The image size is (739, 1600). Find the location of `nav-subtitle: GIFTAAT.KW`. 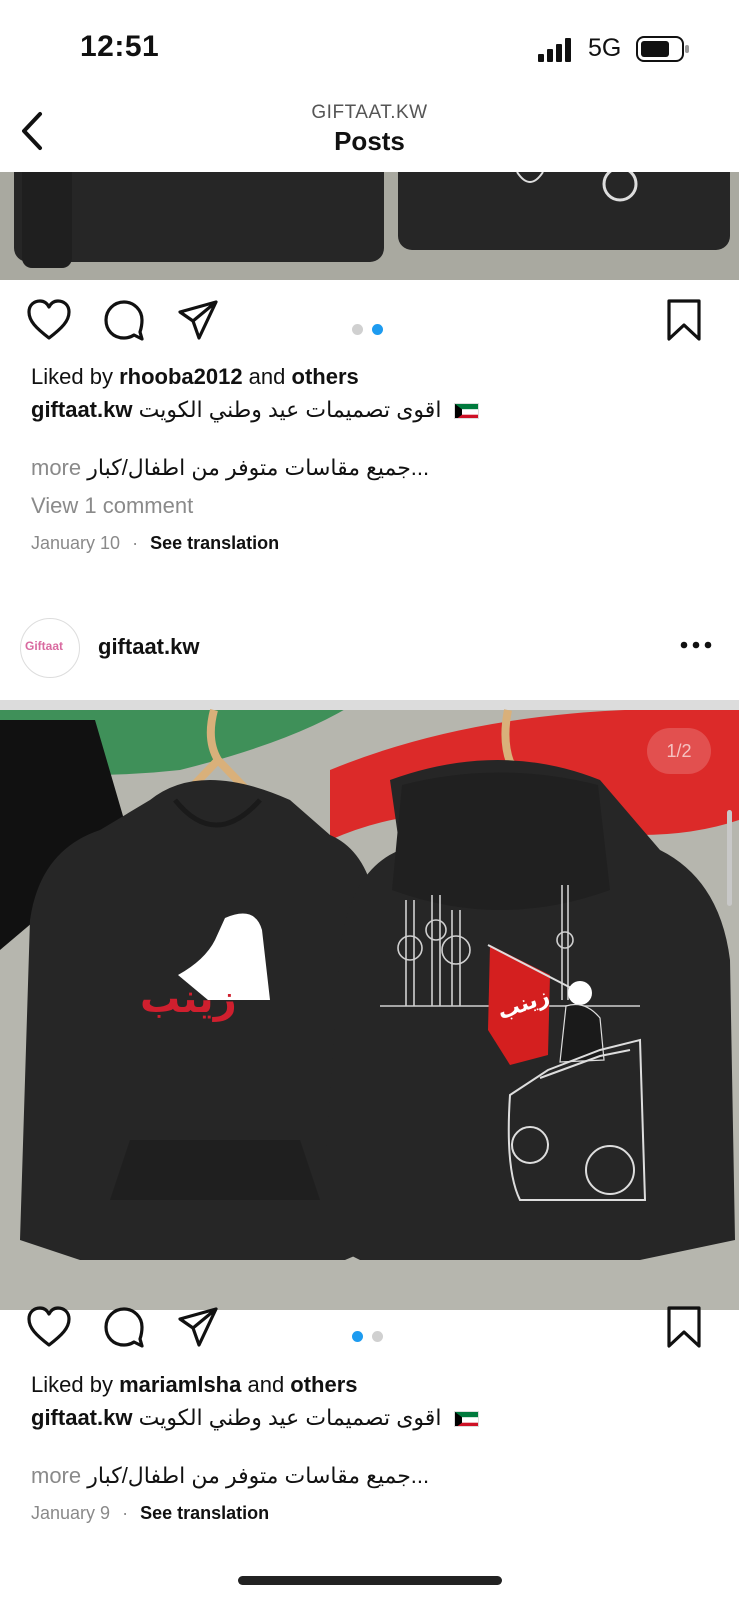

nav-subtitle: GIFTAAT.KW is located at coordinates (369, 112).